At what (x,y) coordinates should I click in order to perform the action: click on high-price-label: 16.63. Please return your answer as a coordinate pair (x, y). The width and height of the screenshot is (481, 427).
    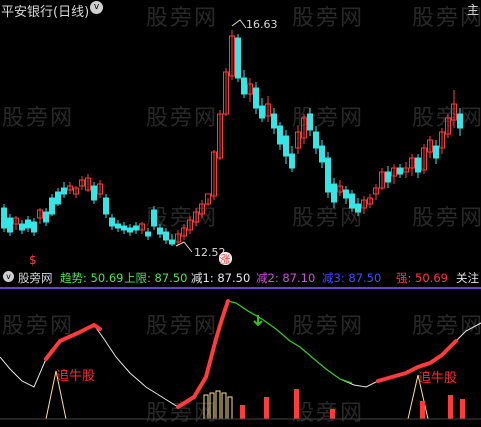
    Looking at the image, I should click on (262, 24).